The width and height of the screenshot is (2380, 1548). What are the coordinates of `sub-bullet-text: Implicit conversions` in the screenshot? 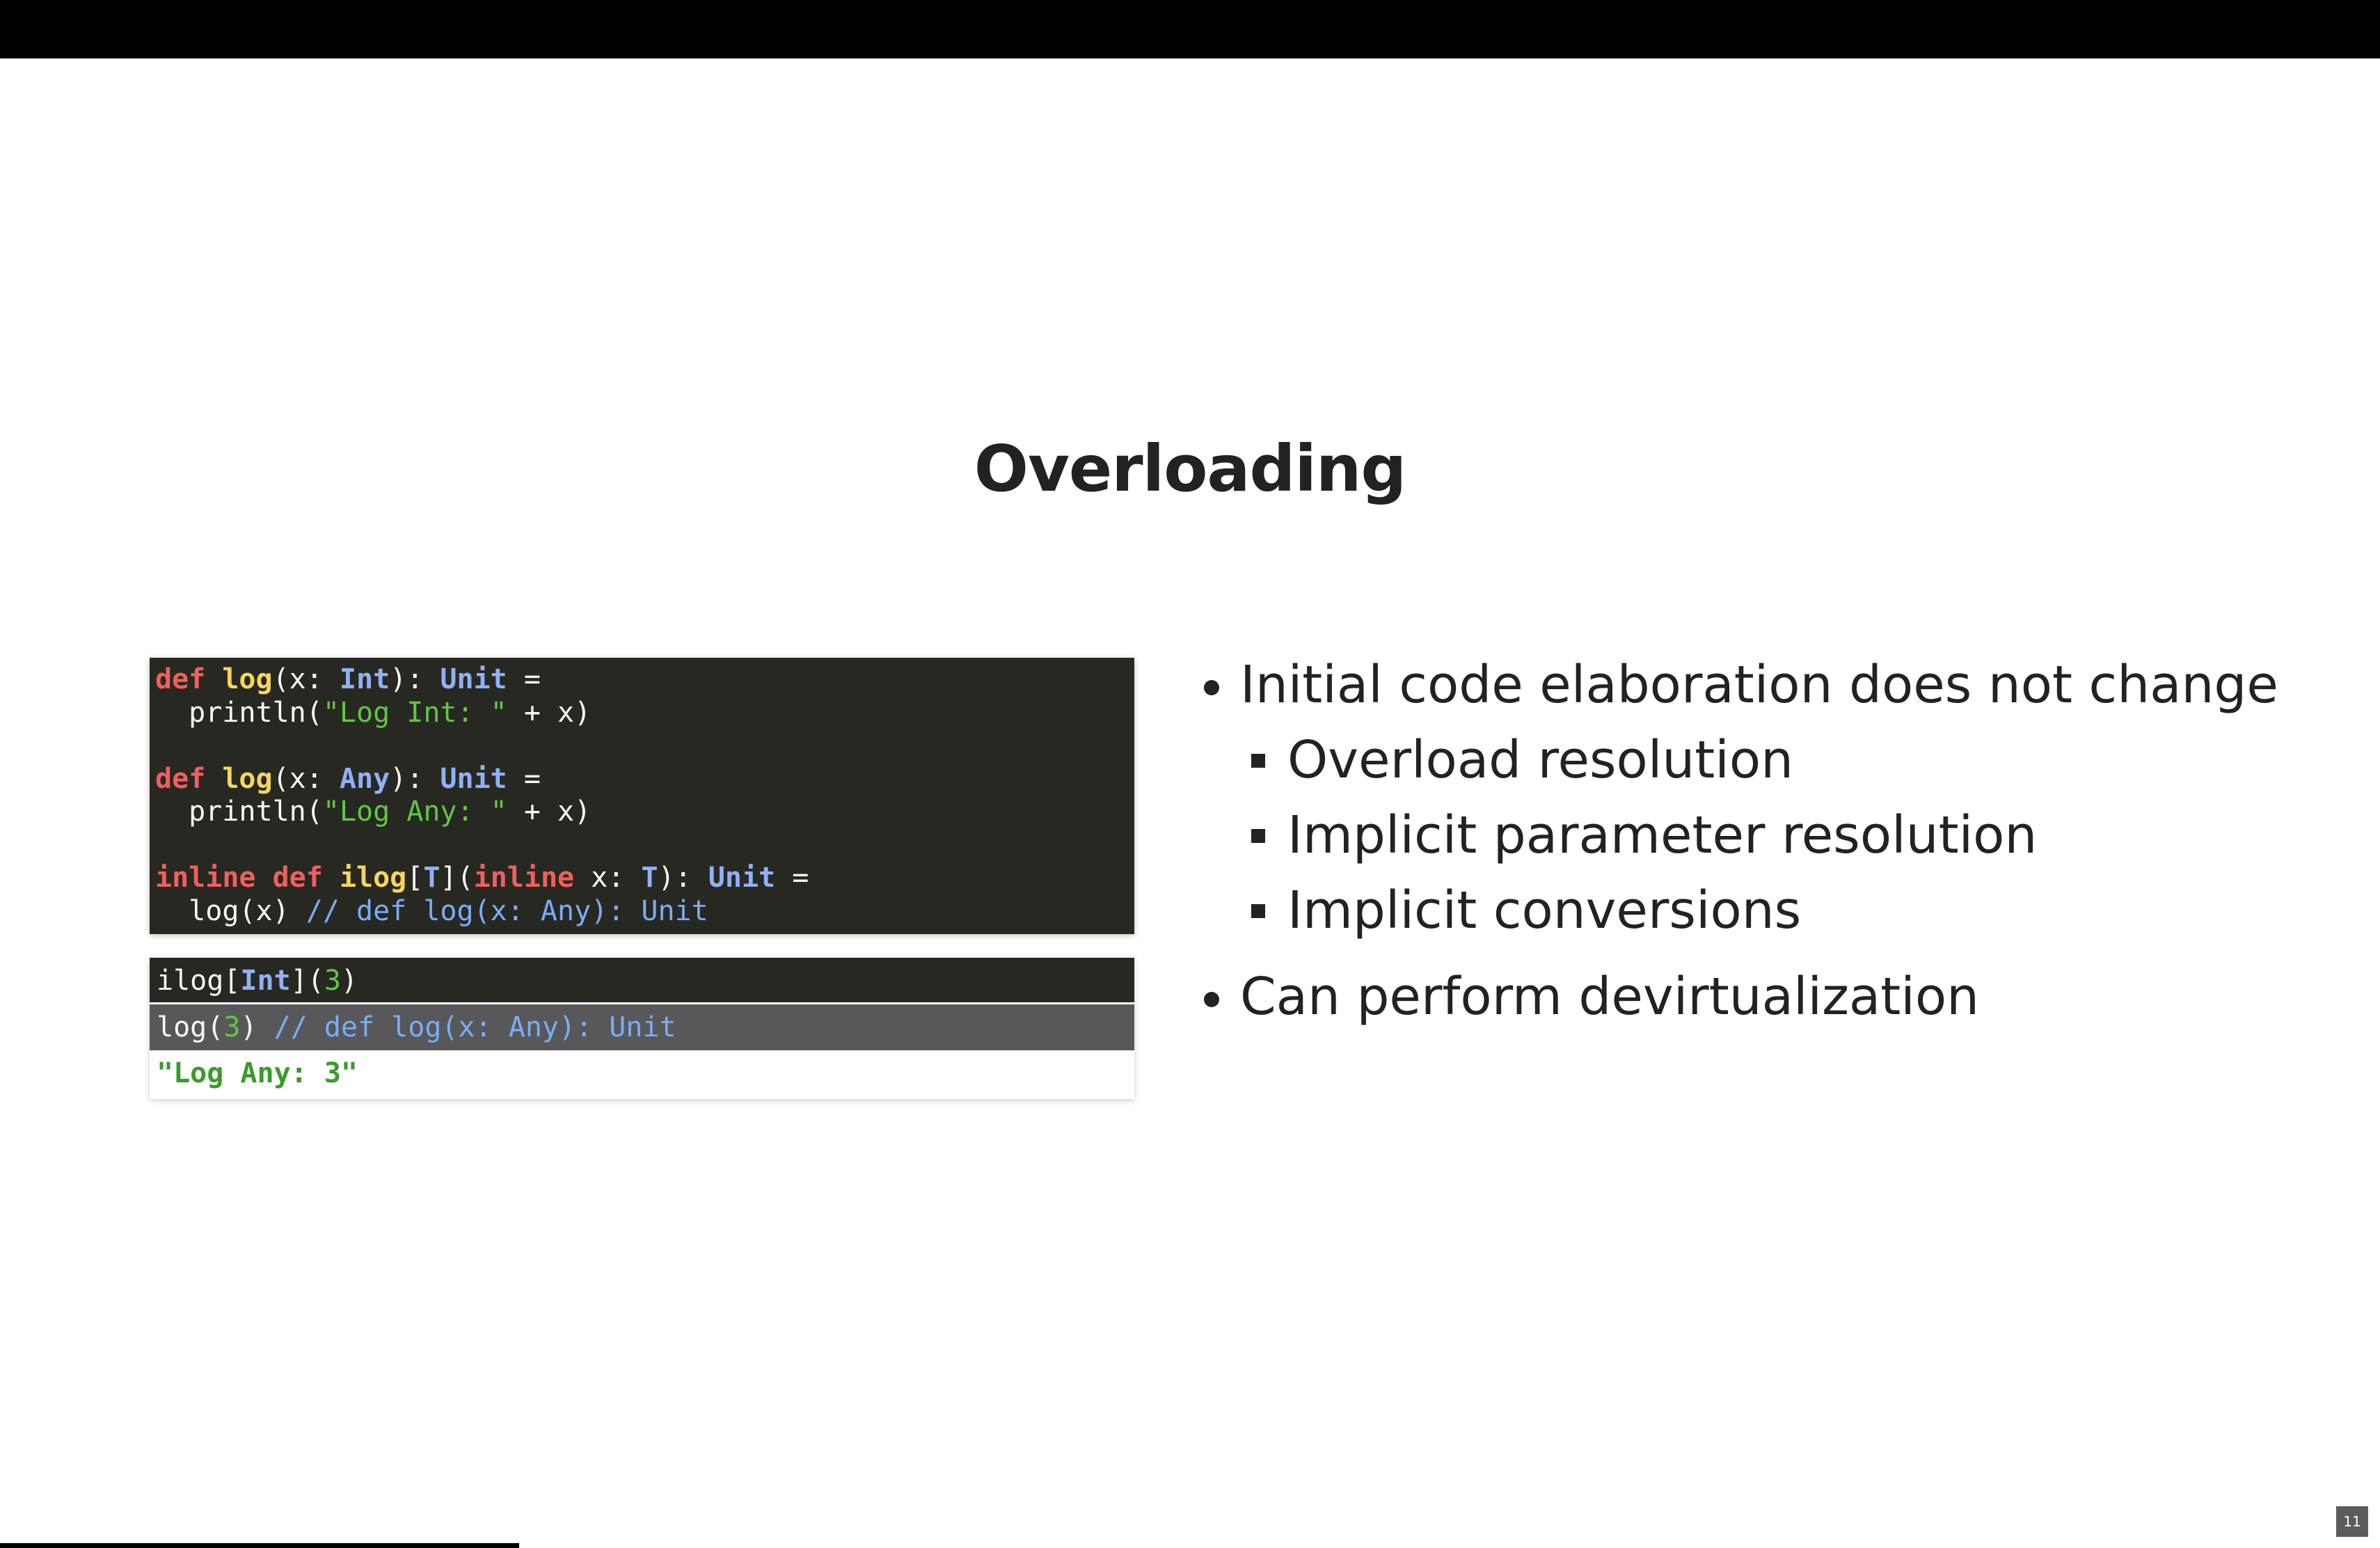 It's located at (1544, 910).